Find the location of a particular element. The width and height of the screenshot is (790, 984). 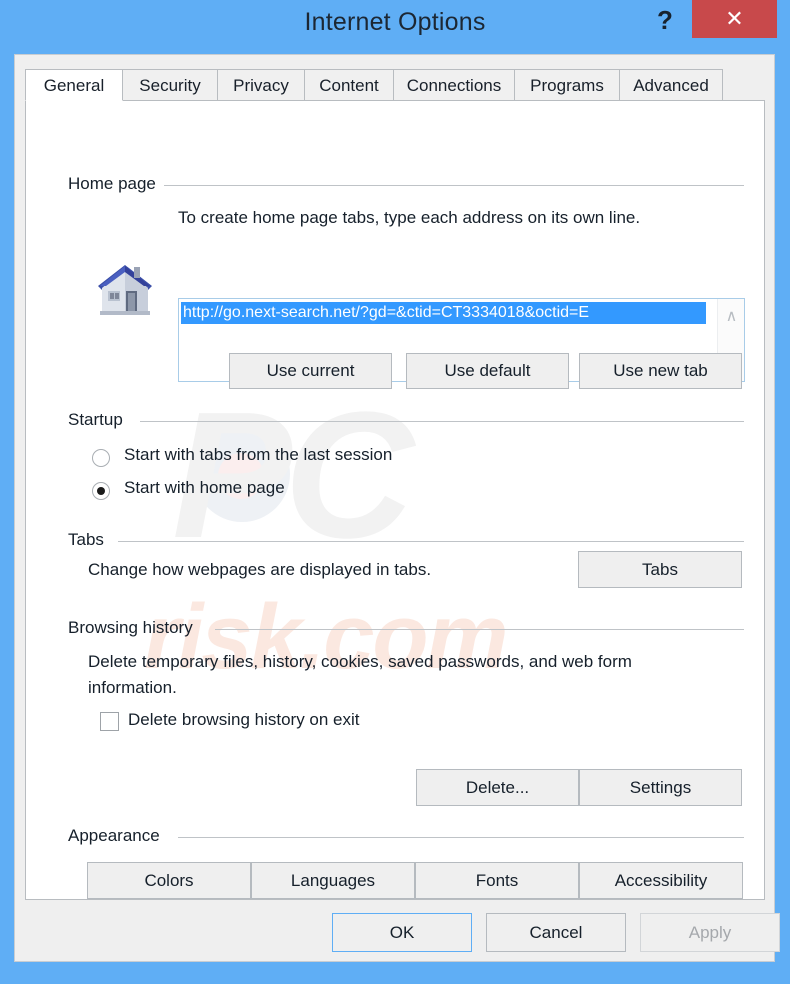

watermark-brand: PC is located at coordinates (293, 475).